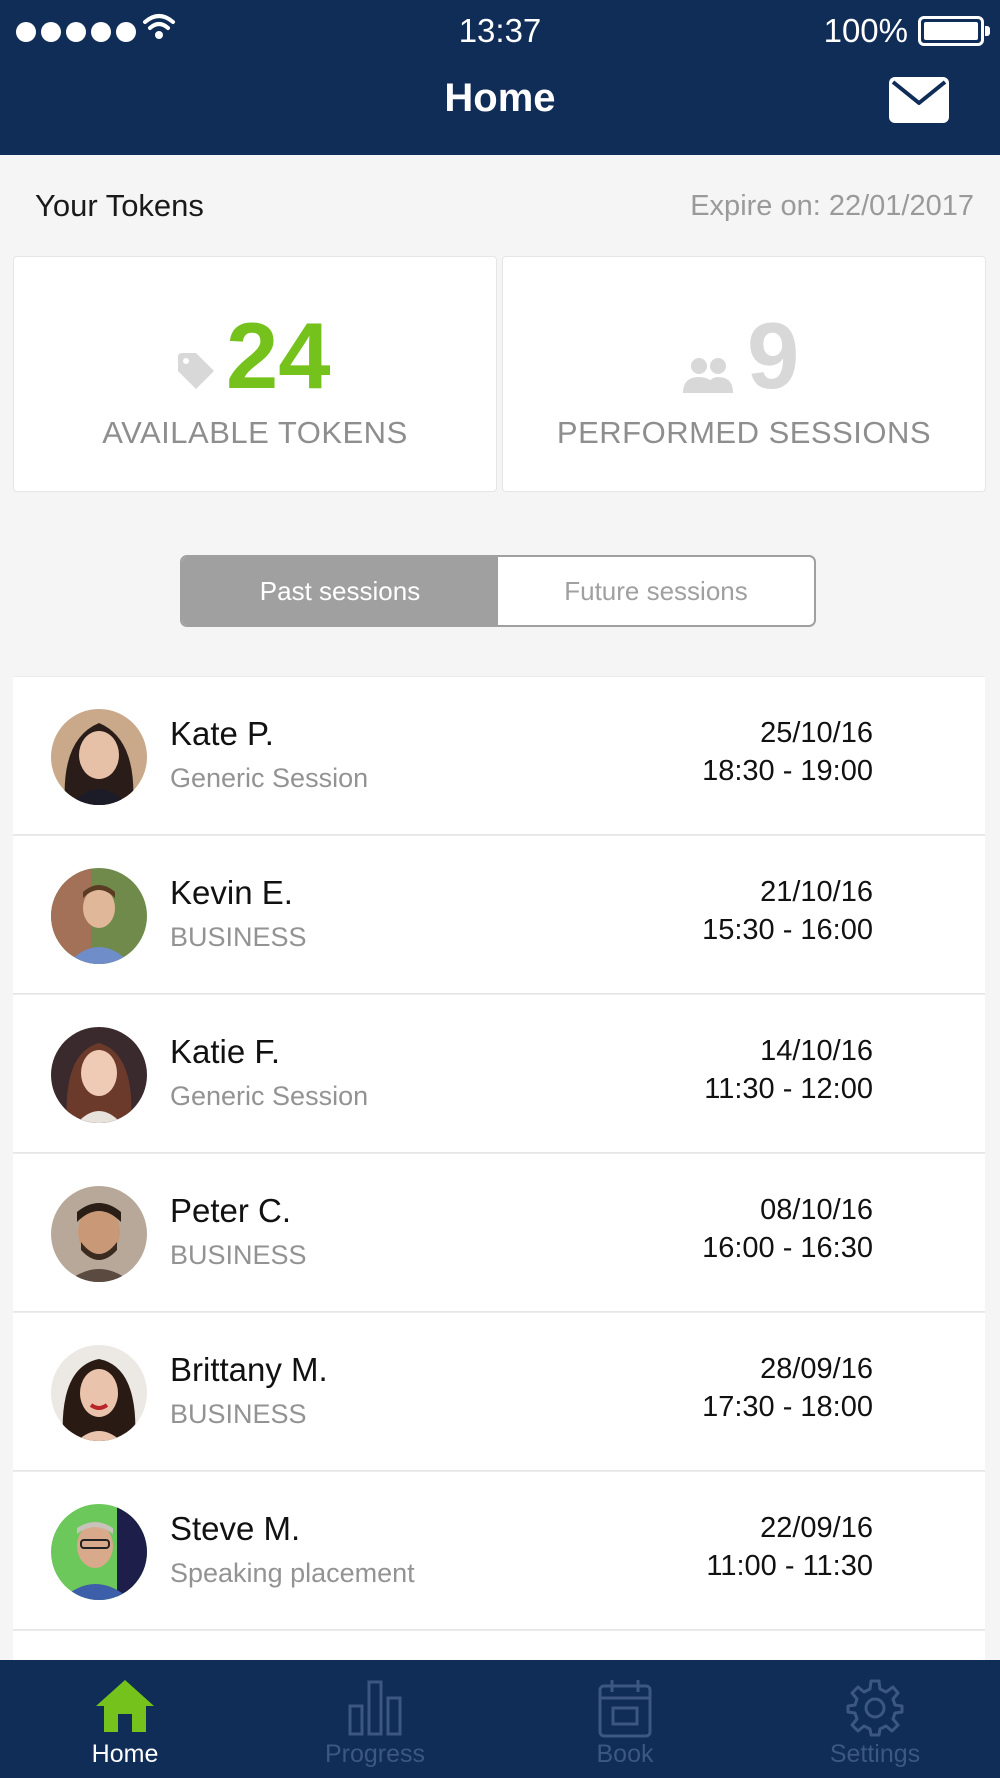 The image size is (1000, 1778). Describe the element at coordinates (255, 432) in the screenshot. I see `available-tokens-caption: AVAILABLE TOKENS` at that location.